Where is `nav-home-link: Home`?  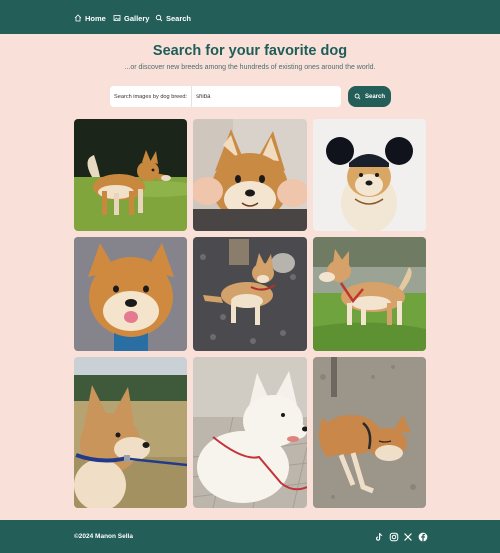 nav-home-link: Home is located at coordinates (90, 18).